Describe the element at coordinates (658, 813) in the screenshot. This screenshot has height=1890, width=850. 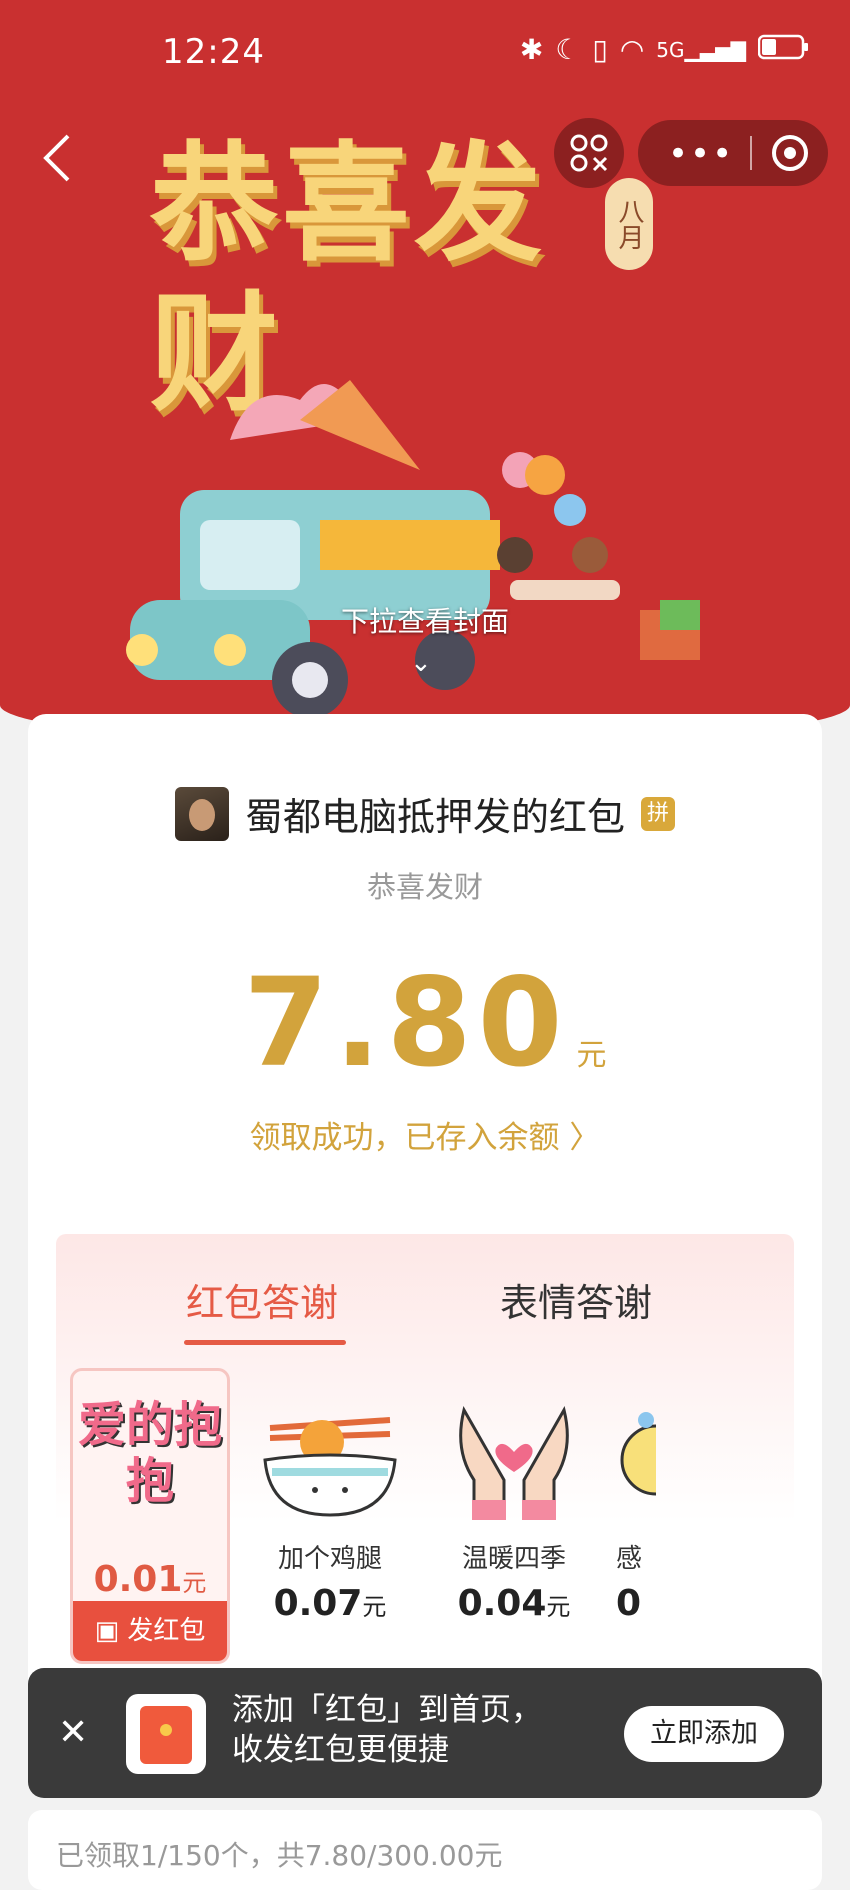
I see `group-badge: 拼` at that location.